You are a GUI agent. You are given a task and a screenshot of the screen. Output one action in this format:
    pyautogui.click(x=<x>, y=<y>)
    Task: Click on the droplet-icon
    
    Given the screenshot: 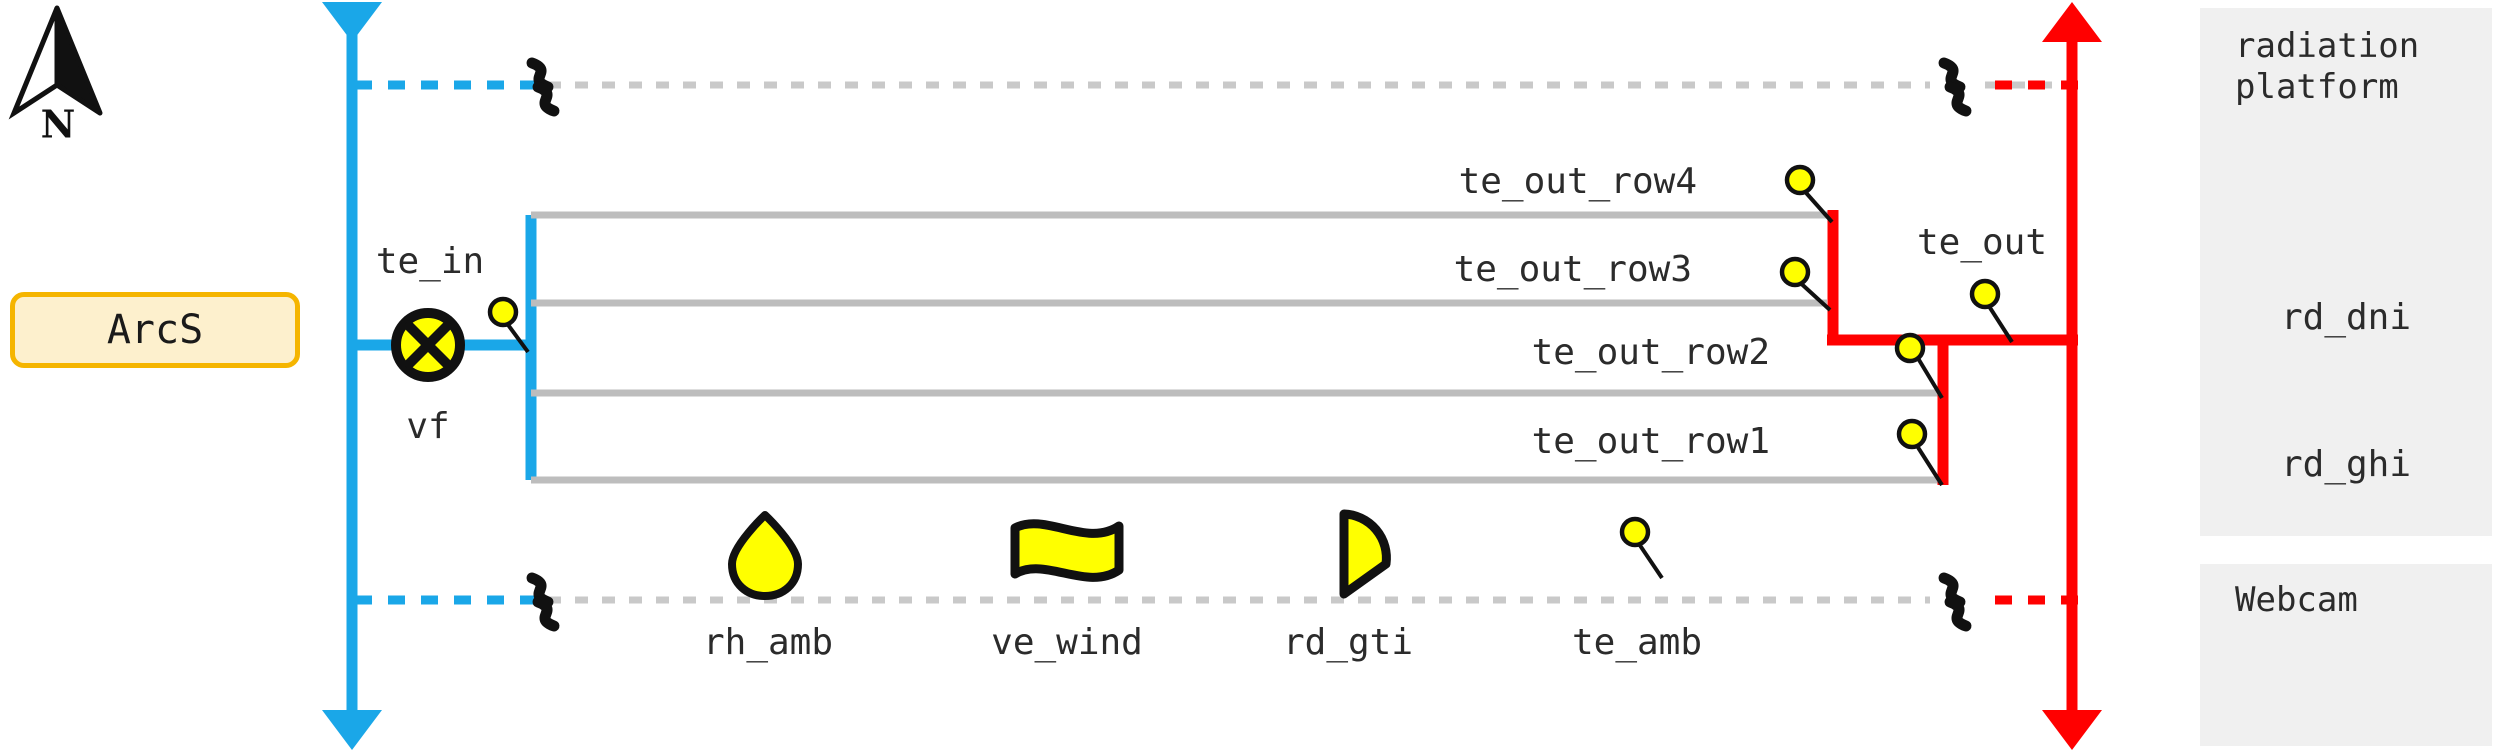 What is the action you would take?
    pyautogui.click(x=765, y=555)
    